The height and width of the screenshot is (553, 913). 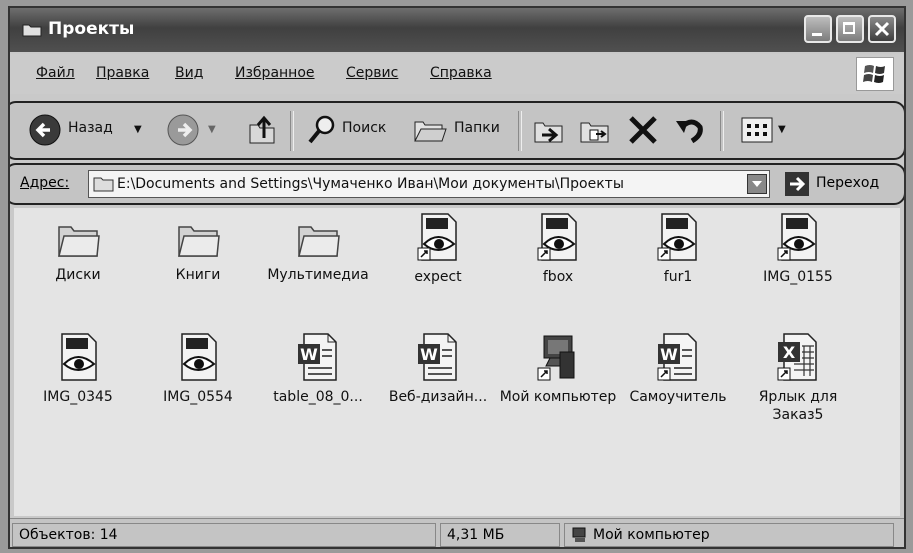 What do you see at coordinates (122, 73) in the screenshot?
I see `menu-edit: Правка` at bounding box center [122, 73].